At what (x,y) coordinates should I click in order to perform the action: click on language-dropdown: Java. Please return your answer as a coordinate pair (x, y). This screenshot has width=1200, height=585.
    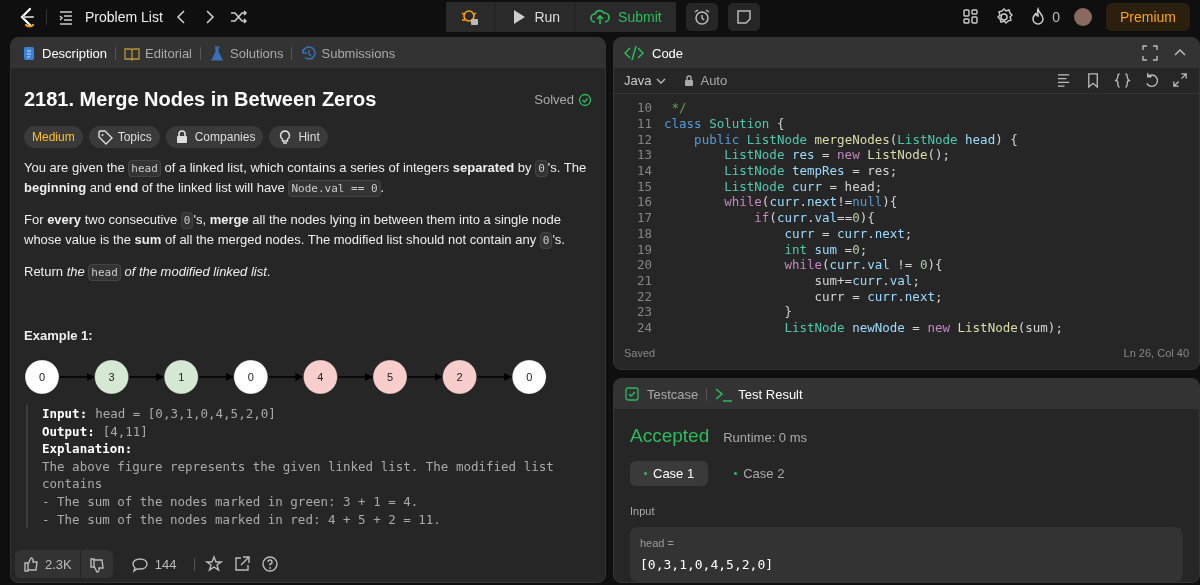
    Looking at the image, I should click on (646, 80).